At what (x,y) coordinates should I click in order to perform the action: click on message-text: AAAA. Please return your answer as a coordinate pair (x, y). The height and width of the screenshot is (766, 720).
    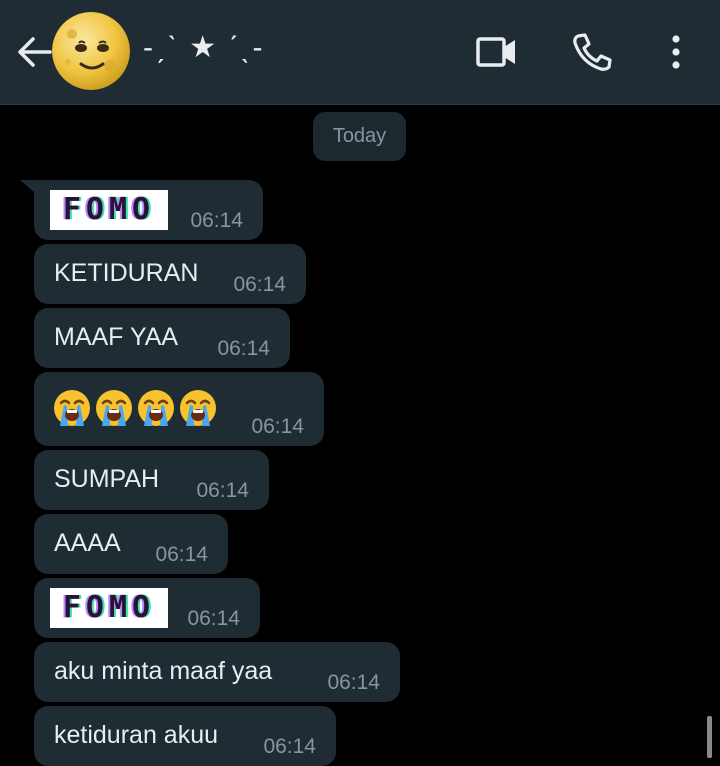
    Looking at the image, I should click on (87, 543).